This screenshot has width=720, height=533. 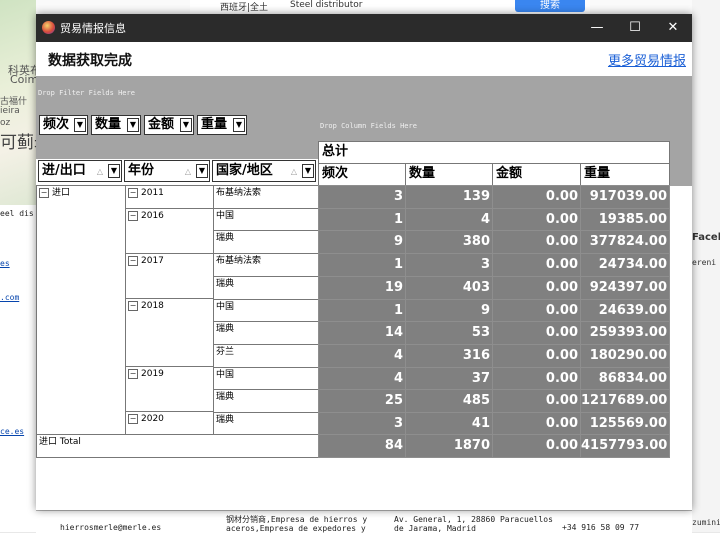 I want to click on row-country-label: 布基纳法索, so click(x=266, y=265).